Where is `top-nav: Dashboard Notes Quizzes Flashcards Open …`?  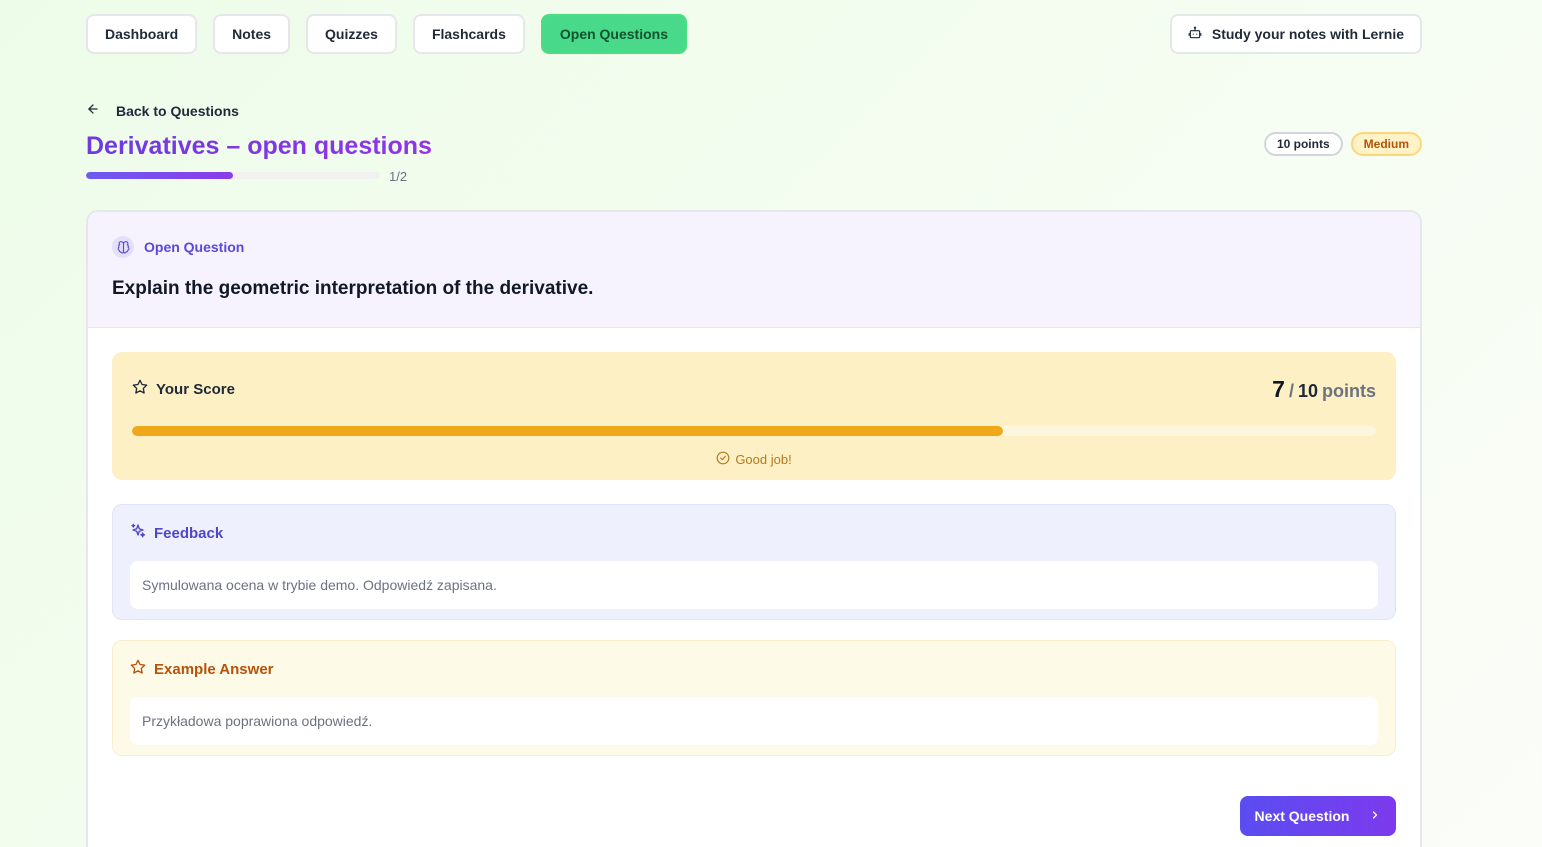 top-nav: Dashboard Notes Quizzes Flashcards Open … is located at coordinates (386, 34).